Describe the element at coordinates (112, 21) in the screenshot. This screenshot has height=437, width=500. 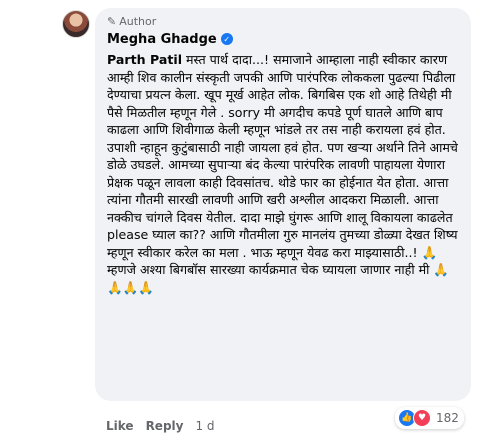
I see `pencil-icon: ✎` at that location.